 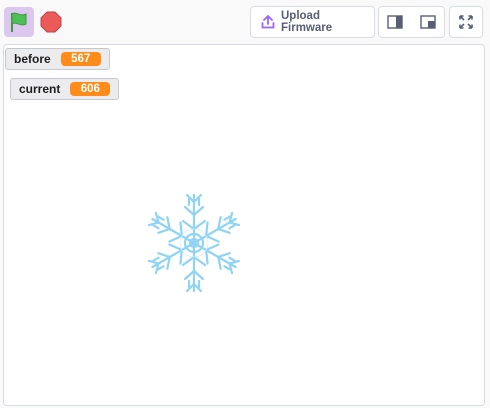 I want to click on green-flag-icon, so click(x=19, y=22).